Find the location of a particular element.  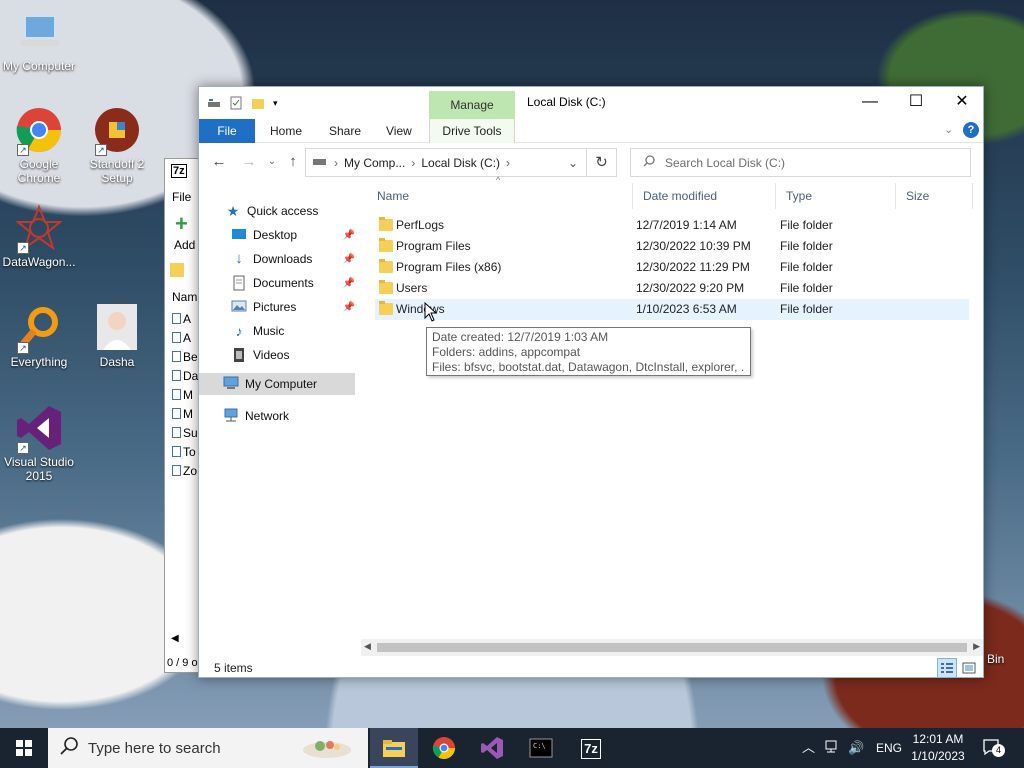

taskbar-search-box: Type here to search is located at coordinates (208, 748).